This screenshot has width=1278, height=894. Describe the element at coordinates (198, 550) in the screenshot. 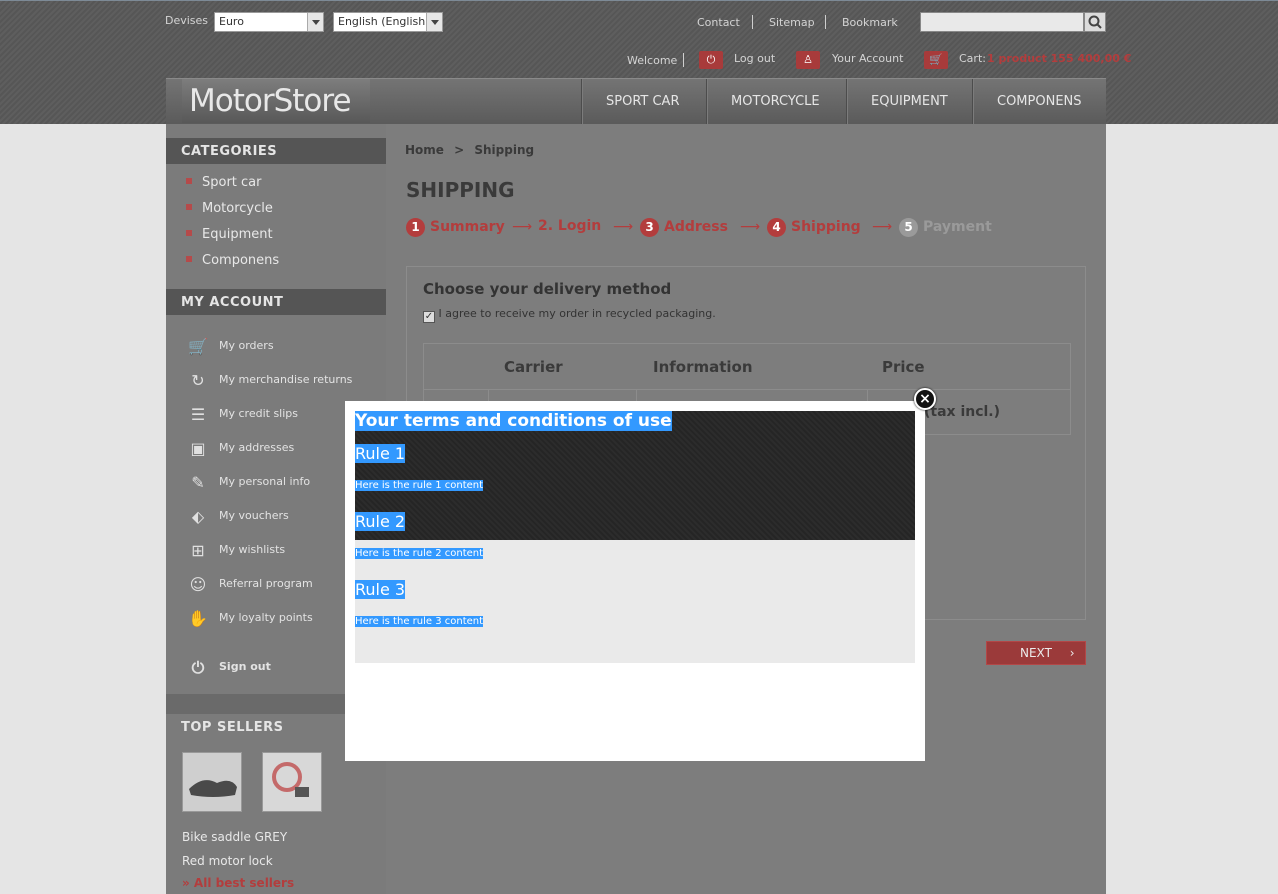

I see `gift-icon: ⊞` at that location.